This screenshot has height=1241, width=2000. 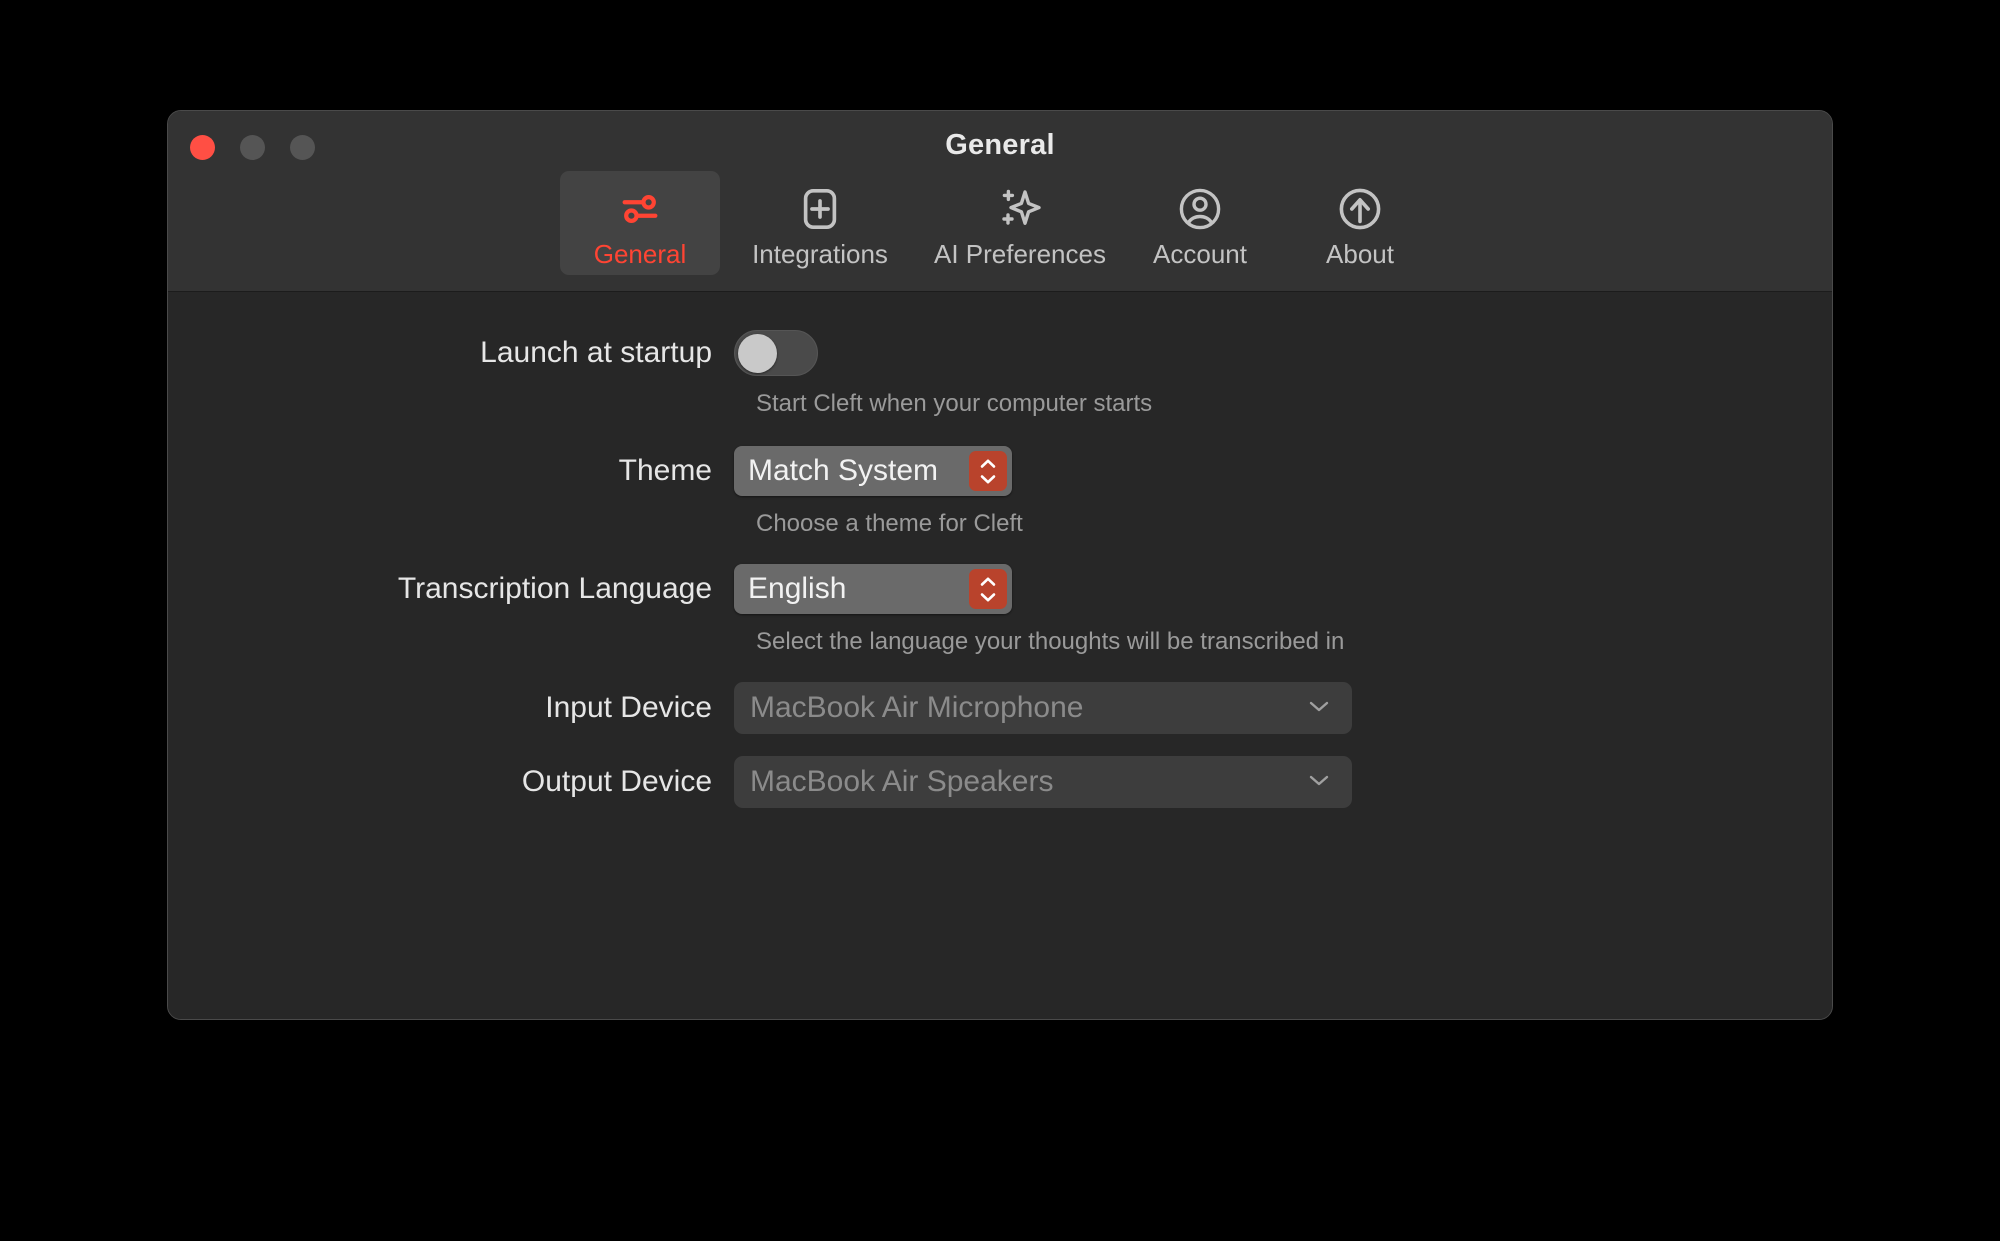 I want to click on window-title: General, so click(x=1000, y=145).